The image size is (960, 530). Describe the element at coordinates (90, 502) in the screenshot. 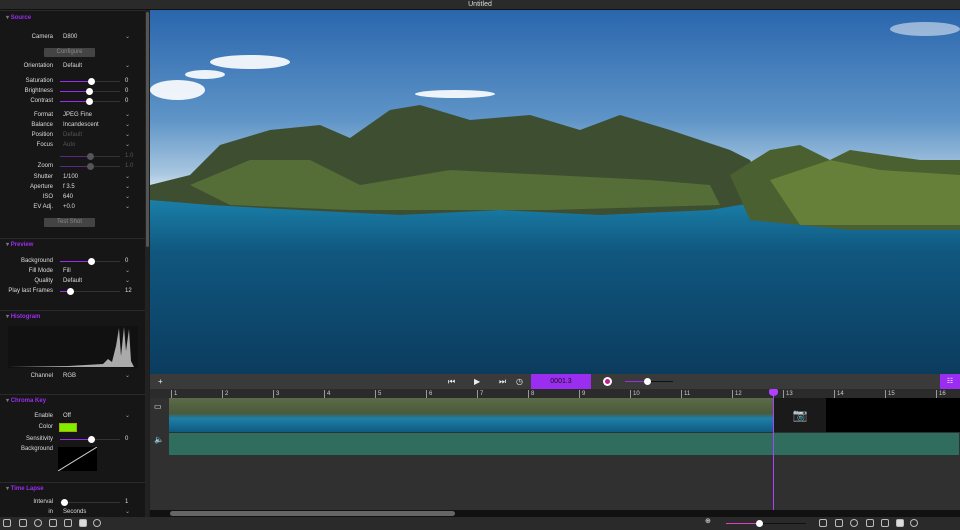

I see `interval-slider` at that location.